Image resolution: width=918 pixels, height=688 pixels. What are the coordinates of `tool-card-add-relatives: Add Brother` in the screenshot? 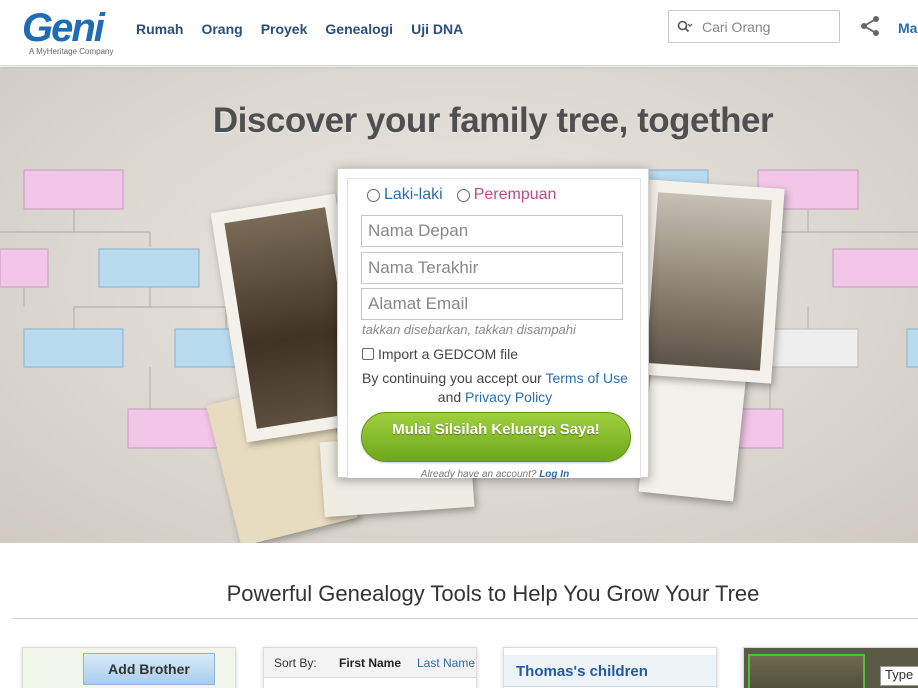 It's located at (129, 667).